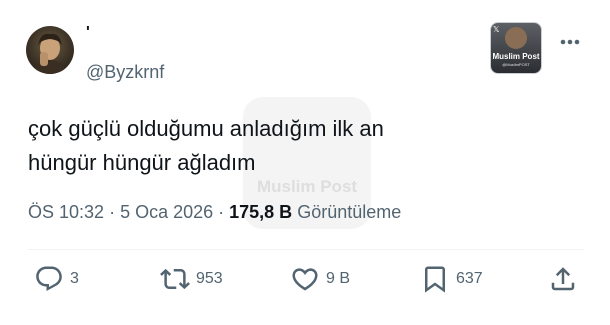 The image size is (610, 325). Describe the element at coordinates (347, 212) in the screenshot. I see `views-label: Görüntüleme` at that location.